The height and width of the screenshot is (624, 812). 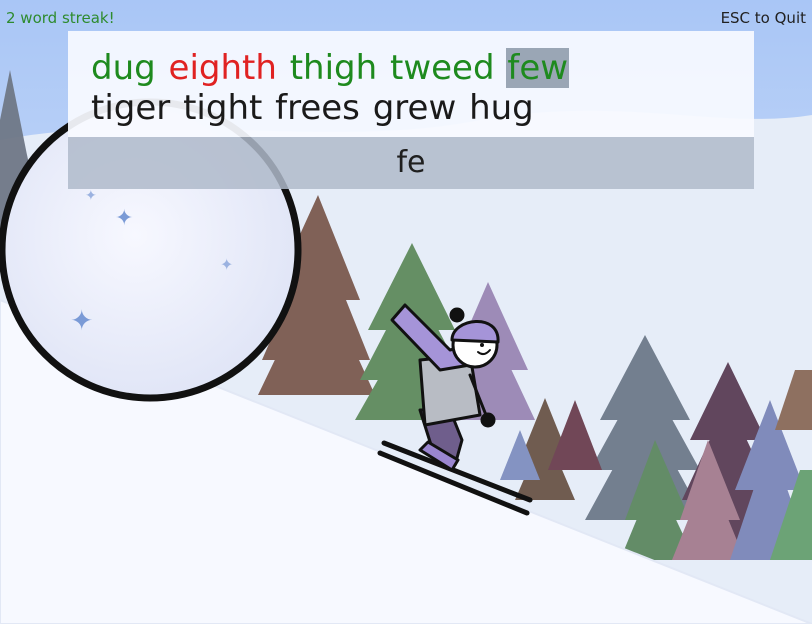 I want to click on word: frees, so click(x=317, y=108).